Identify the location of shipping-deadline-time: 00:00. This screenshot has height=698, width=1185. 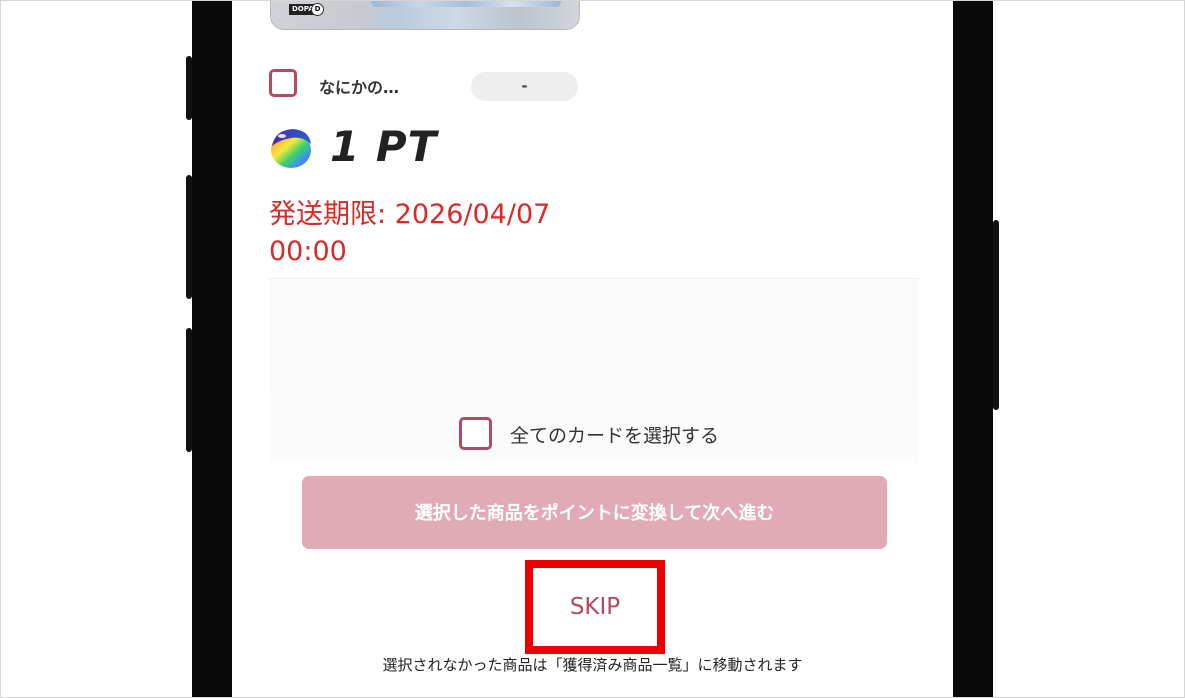
(308, 251).